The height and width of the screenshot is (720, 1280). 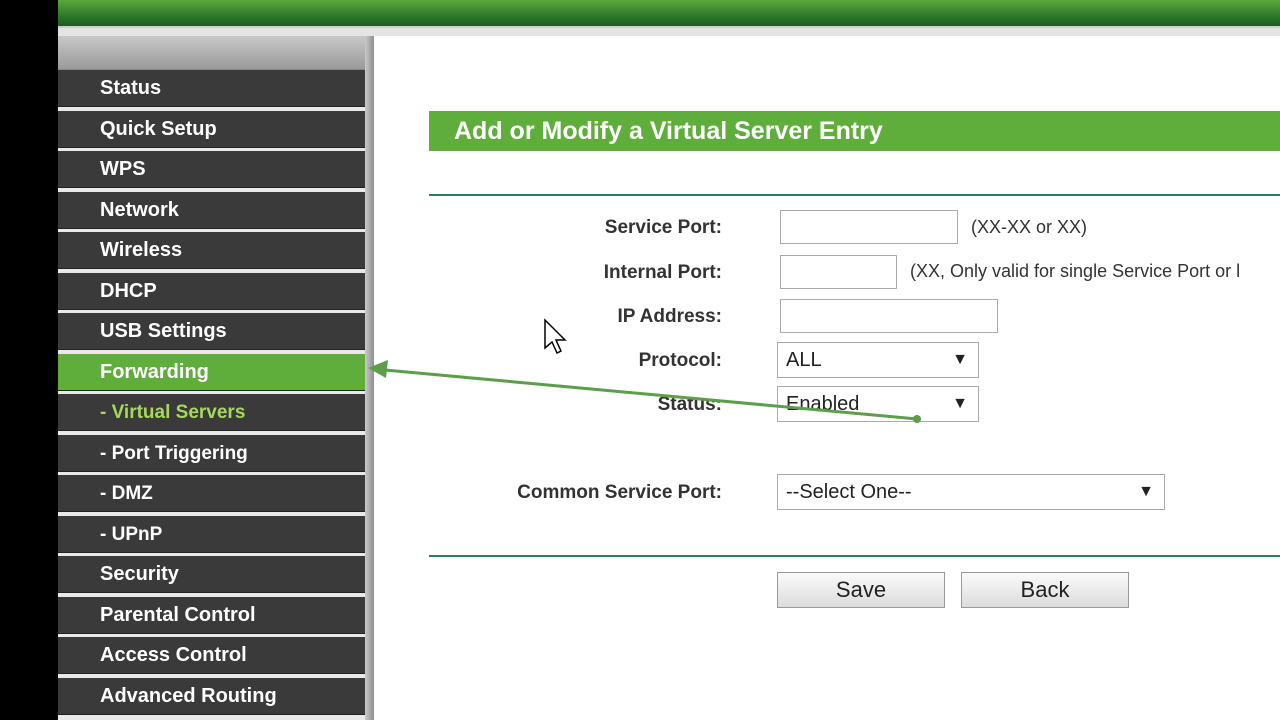 I want to click on sidebar-item-virtual-servers: - Virtual Servers, so click(x=211, y=412).